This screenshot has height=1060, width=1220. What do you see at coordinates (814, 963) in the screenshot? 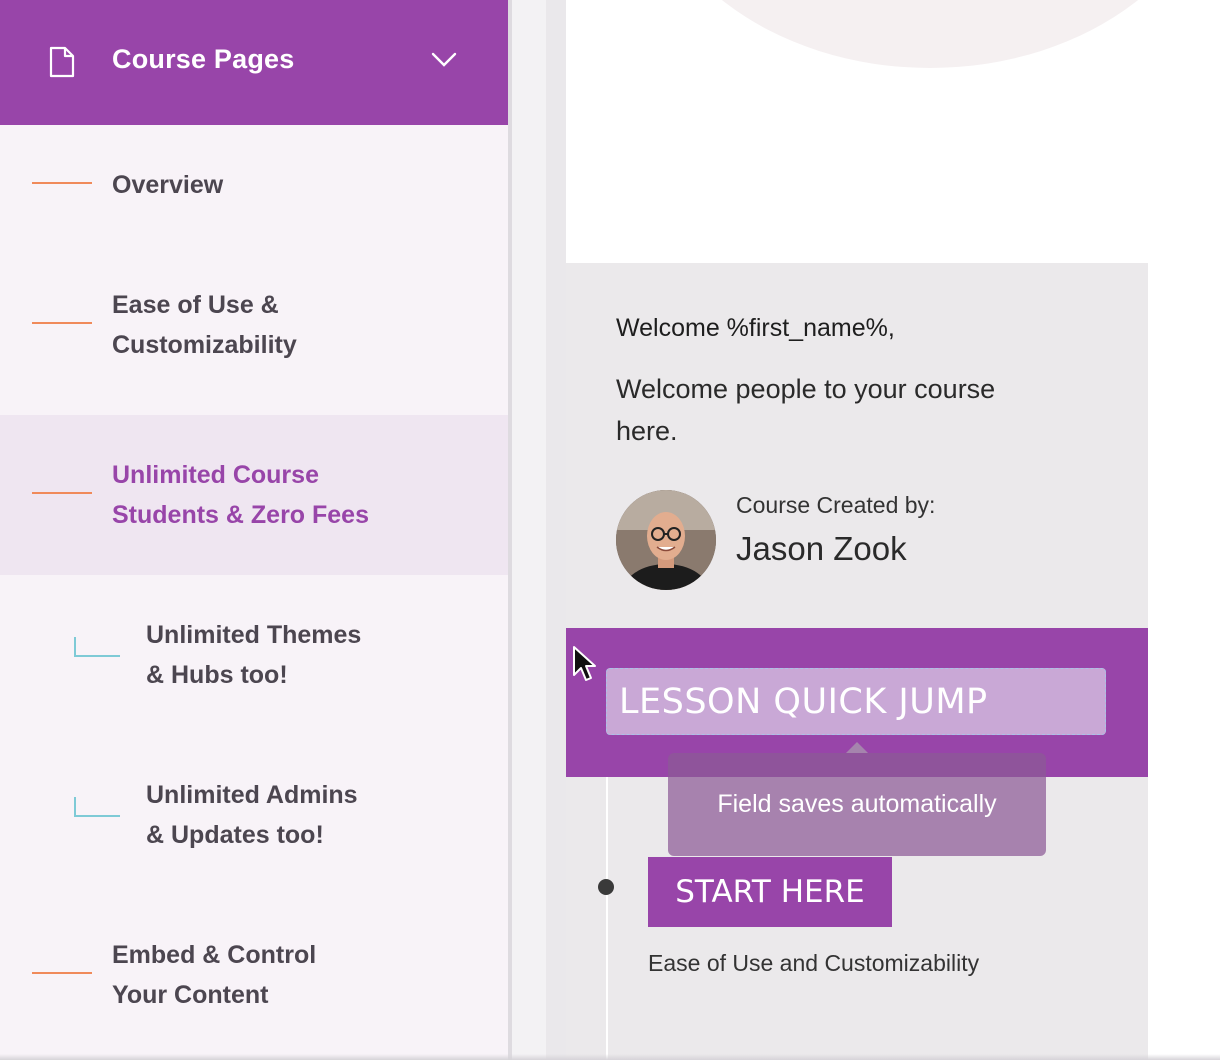
I see `start-caption: Ease of Use and Customizability` at bounding box center [814, 963].